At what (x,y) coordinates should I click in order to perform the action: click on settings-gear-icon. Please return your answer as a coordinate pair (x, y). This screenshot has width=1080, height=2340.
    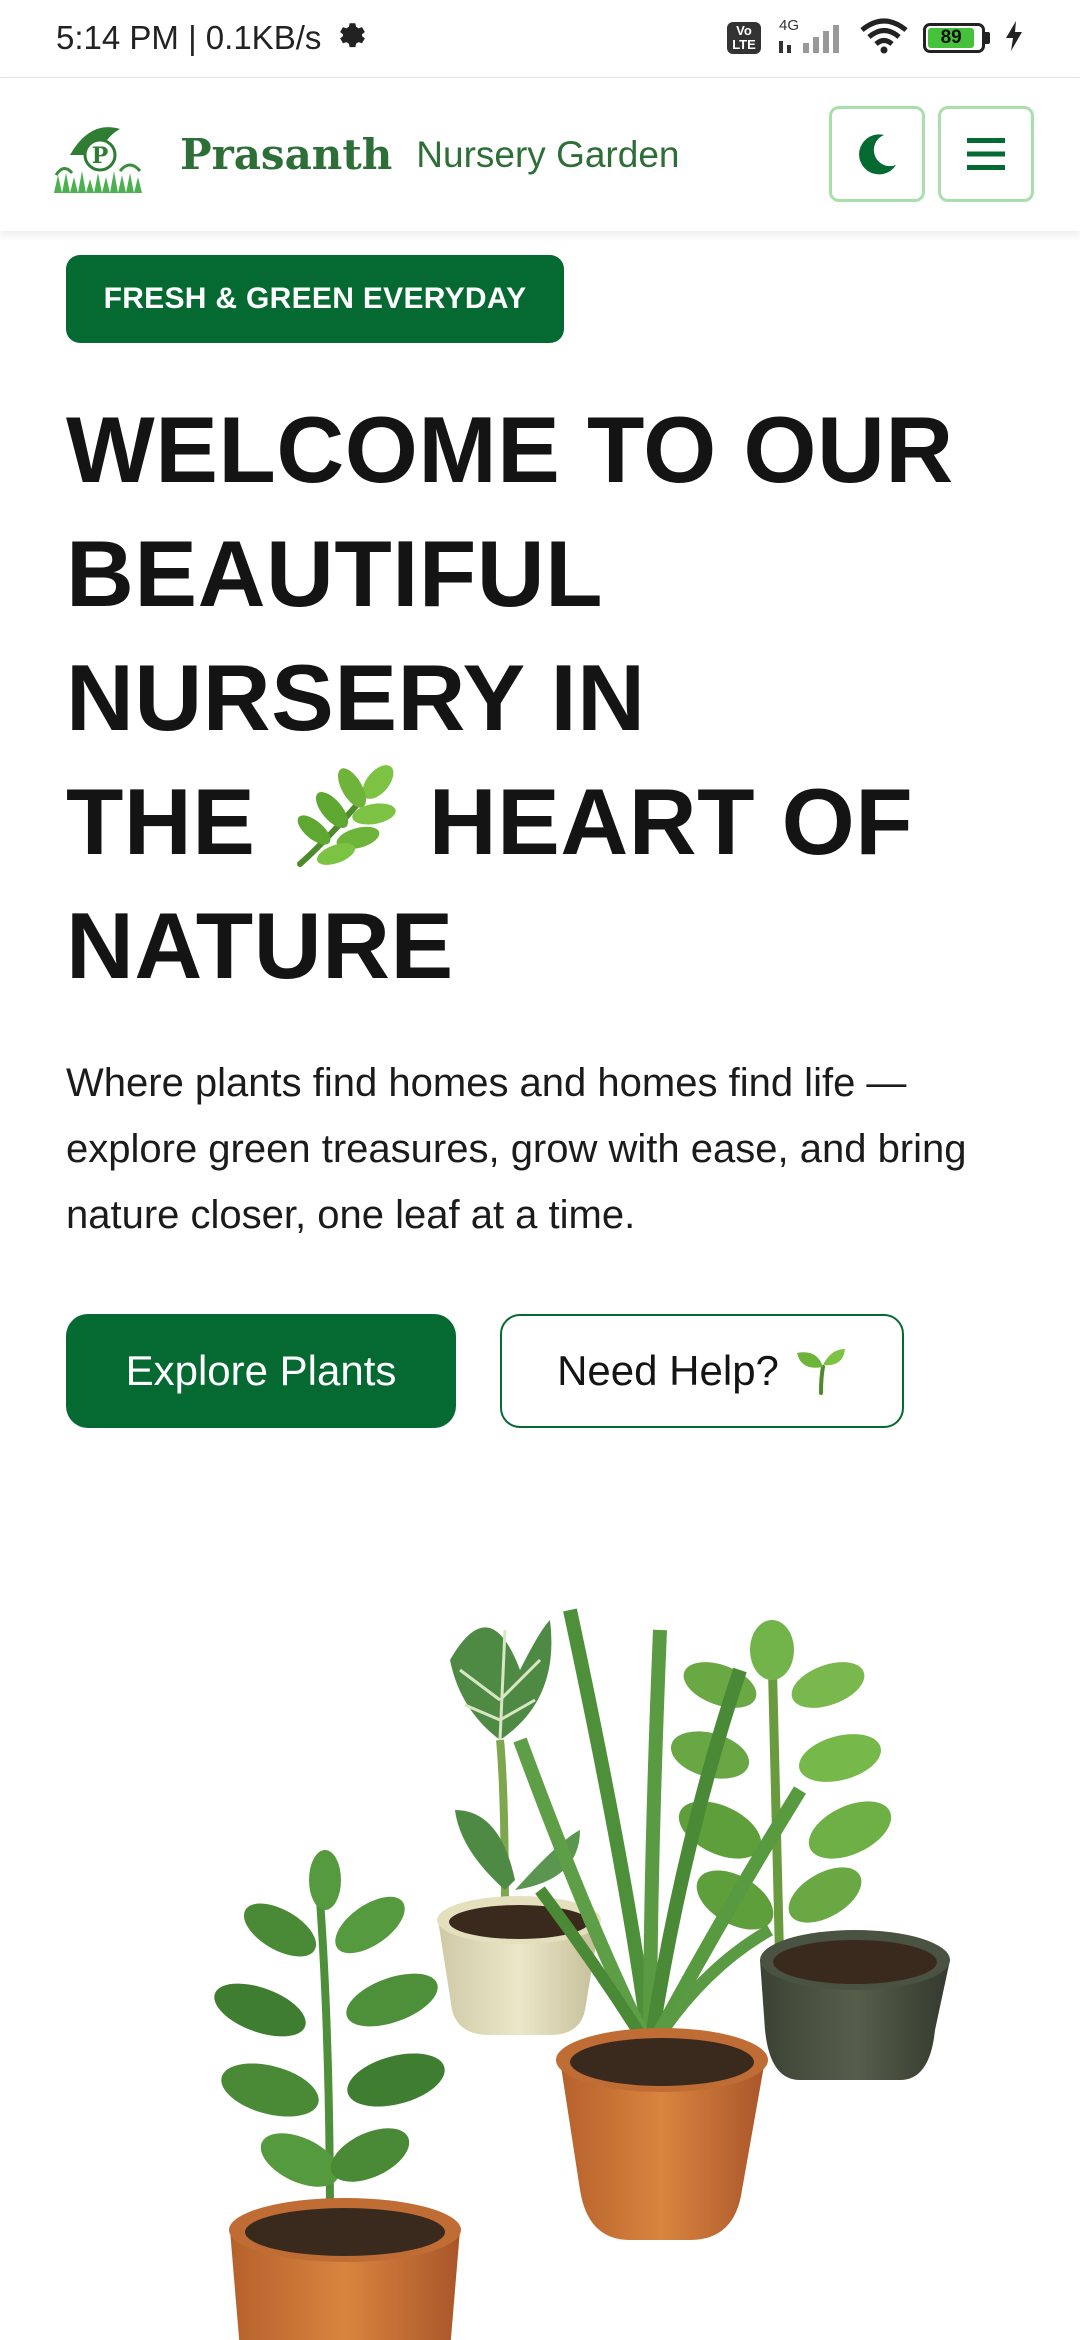
    Looking at the image, I should click on (351, 38).